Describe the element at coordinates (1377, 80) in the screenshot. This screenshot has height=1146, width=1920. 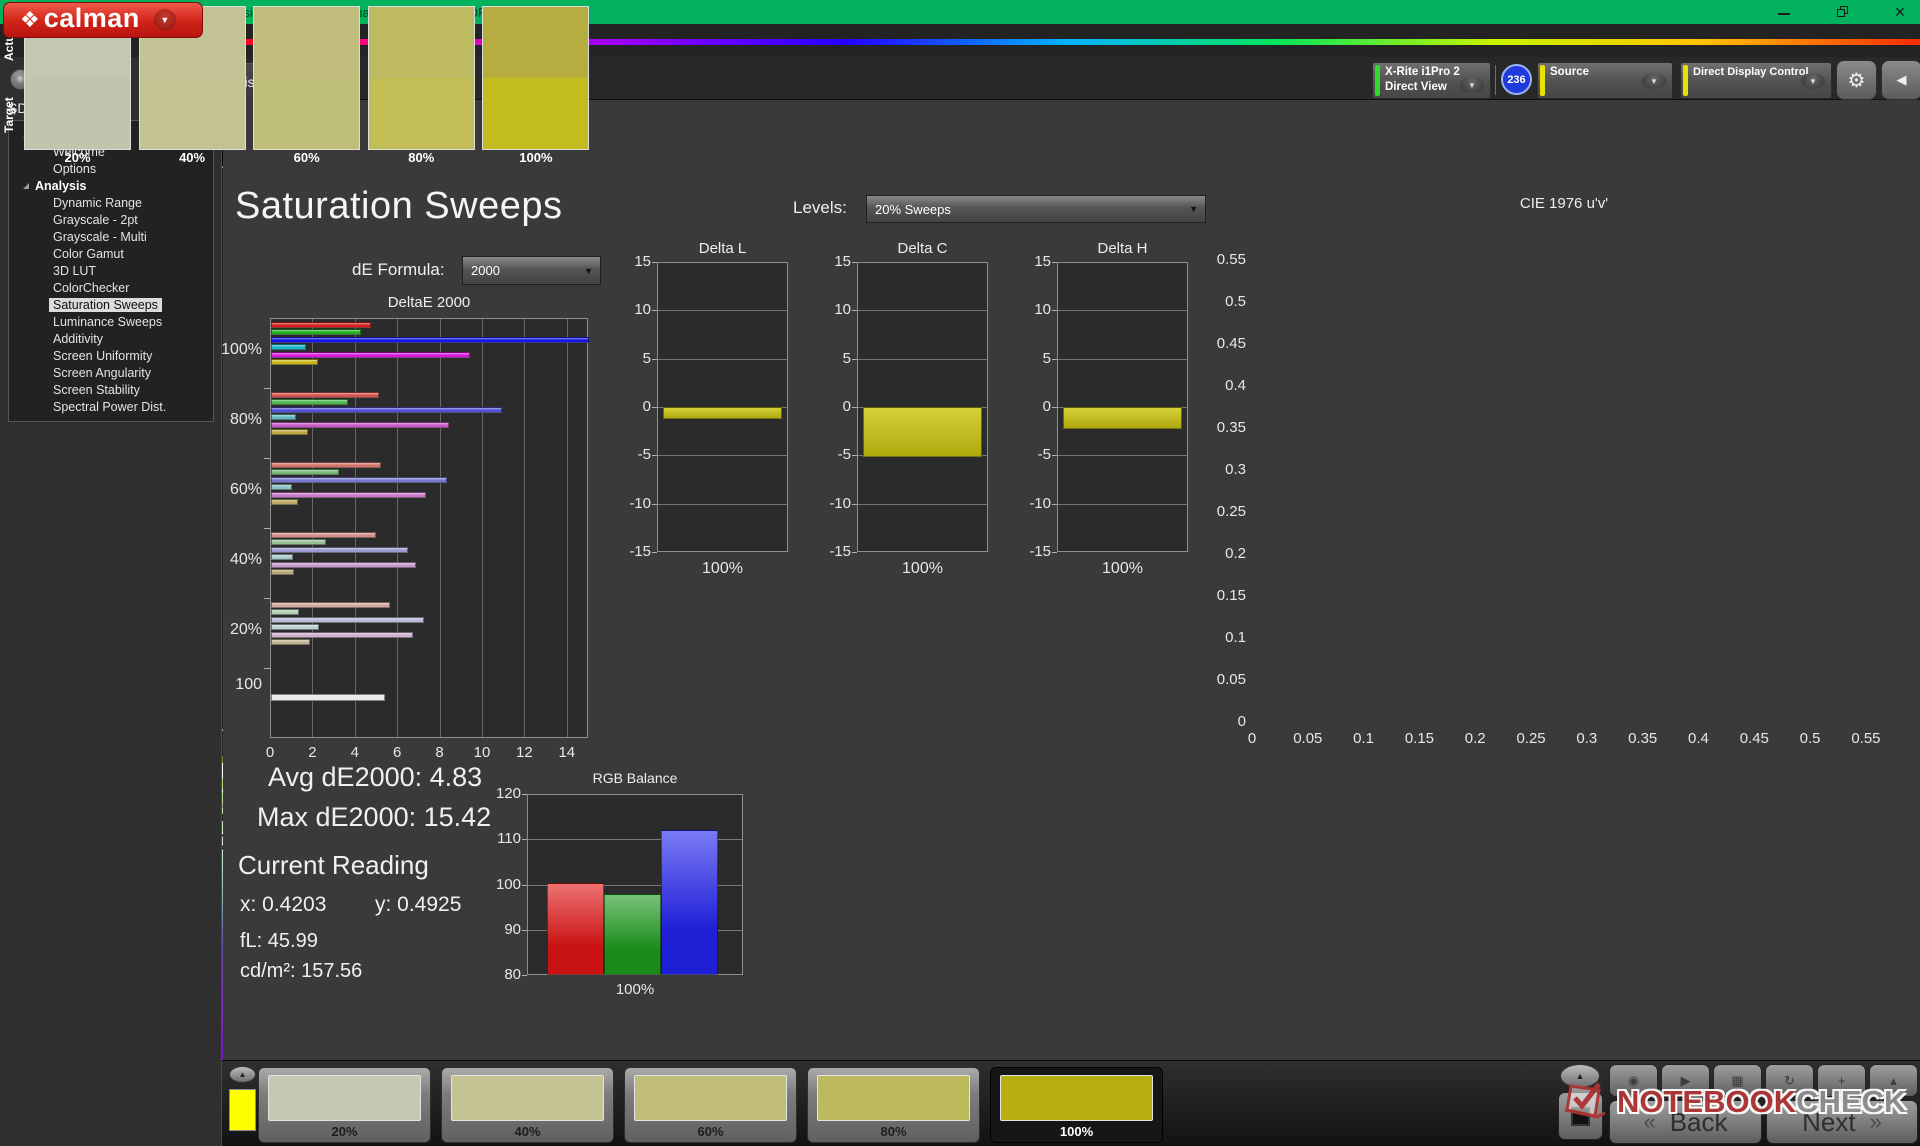
I see `meter-status-bar` at that location.